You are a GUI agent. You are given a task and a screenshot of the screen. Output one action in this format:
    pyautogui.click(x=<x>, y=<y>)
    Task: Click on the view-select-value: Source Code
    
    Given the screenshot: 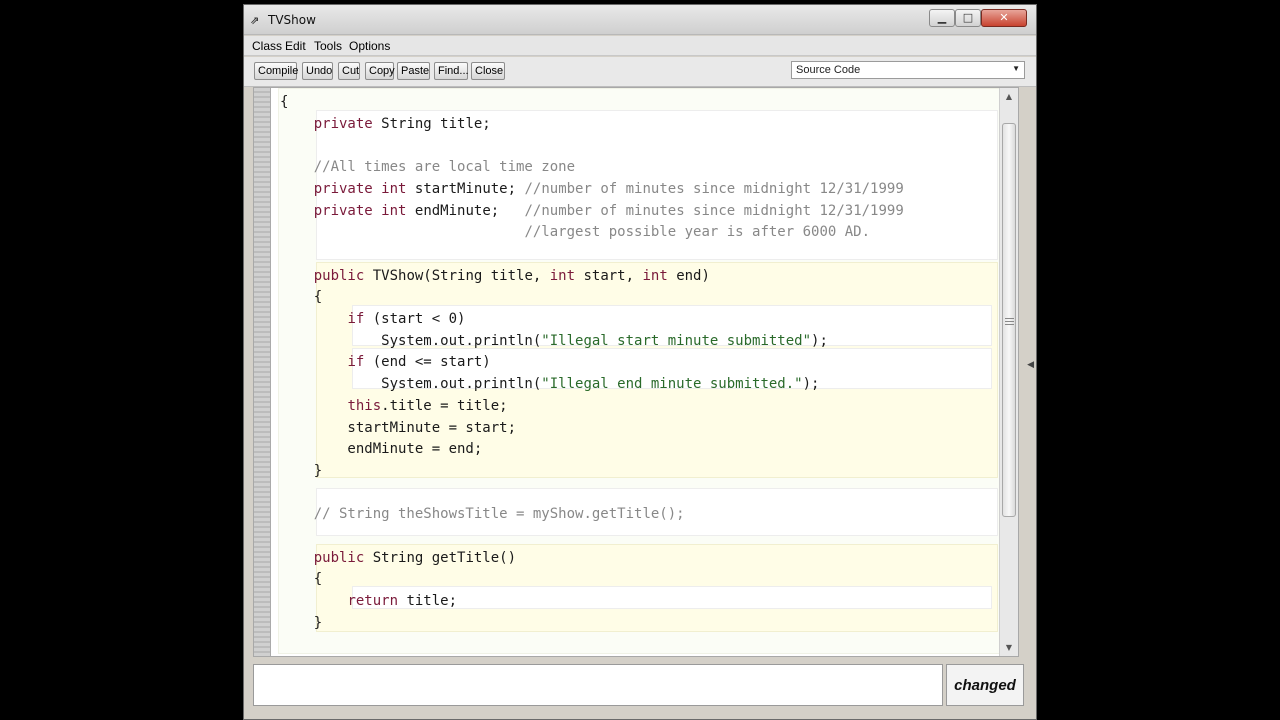 What is the action you would take?
    pyautogui.click(x=828, y=70)
    